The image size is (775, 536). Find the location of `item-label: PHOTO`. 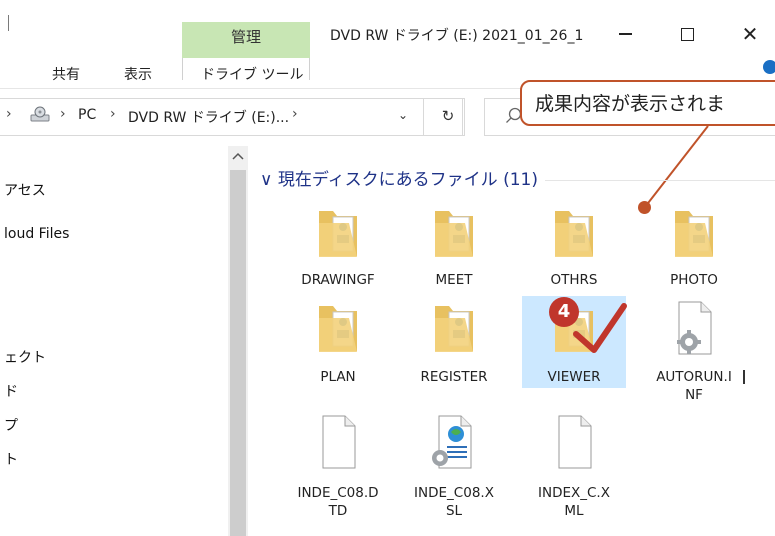

item-label: PHOTO is located at coordinates (694, 280).